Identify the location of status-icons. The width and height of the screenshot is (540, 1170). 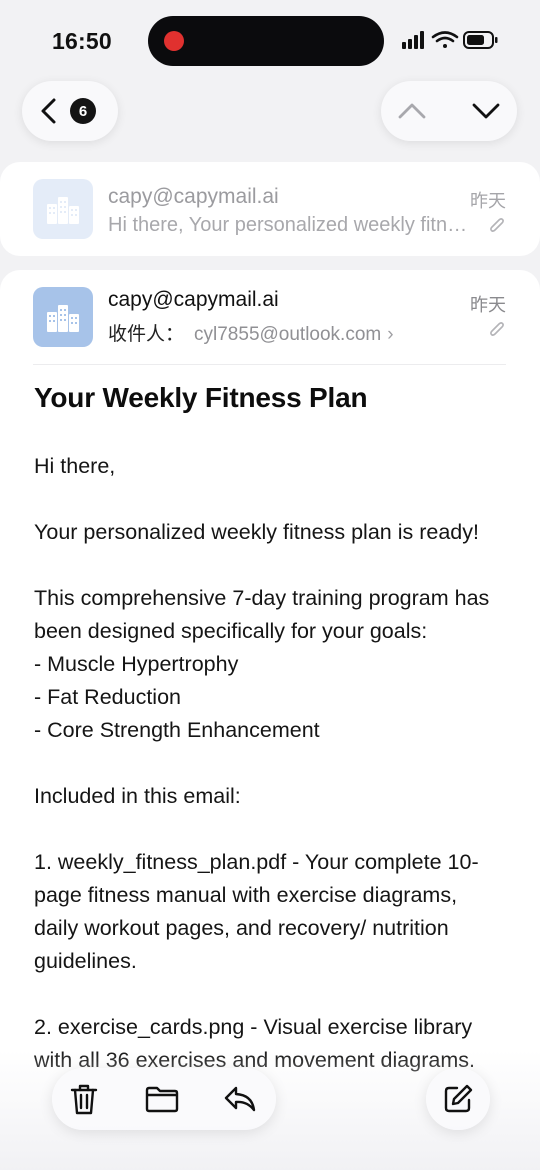
(450, 40).